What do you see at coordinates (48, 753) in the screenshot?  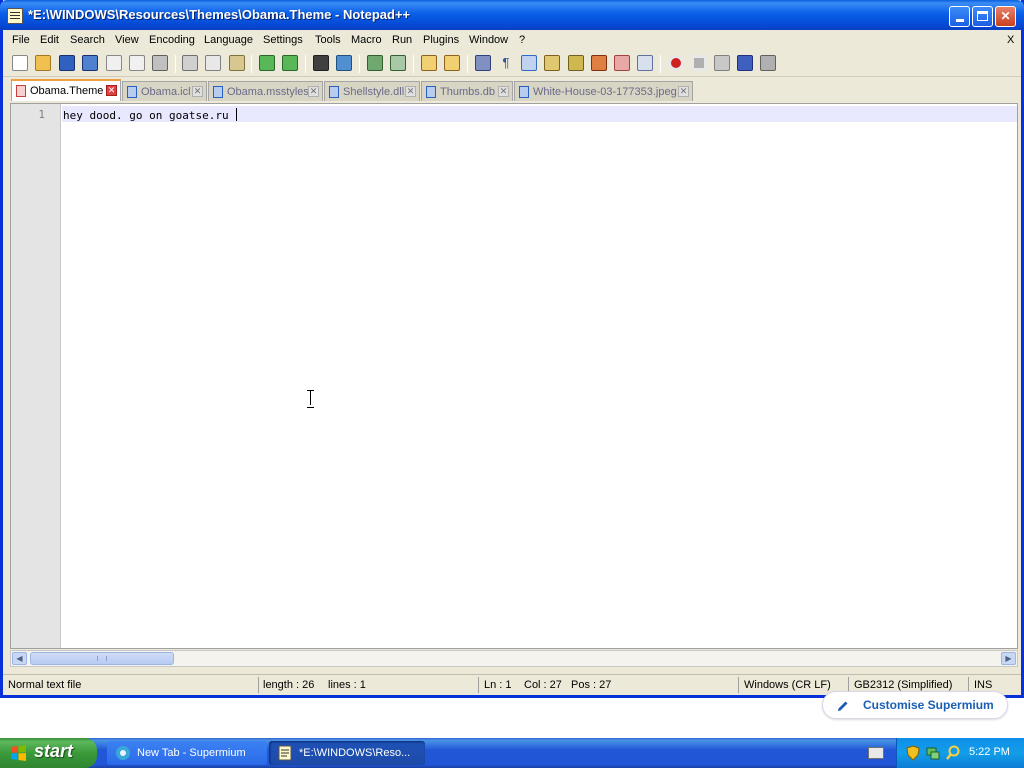 I see `start-button: start` at bounding box center [48, 753].